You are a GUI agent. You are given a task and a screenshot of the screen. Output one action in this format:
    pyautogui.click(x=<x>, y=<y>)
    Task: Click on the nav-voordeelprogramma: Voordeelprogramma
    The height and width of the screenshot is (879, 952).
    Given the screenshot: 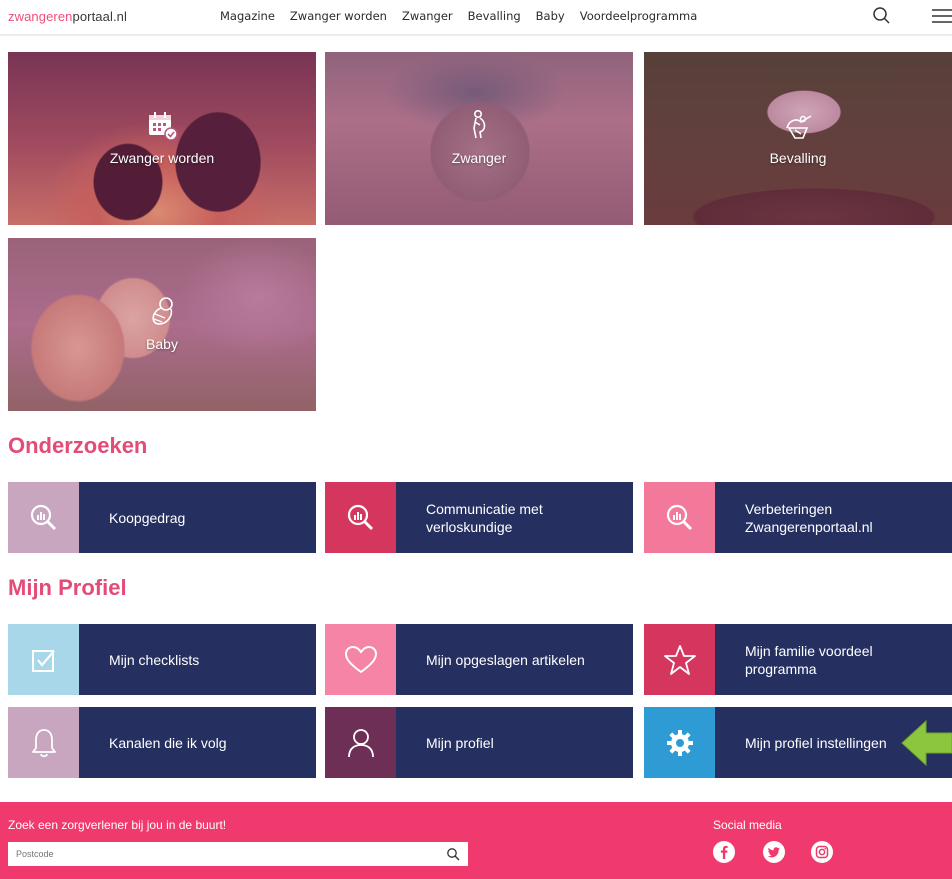 What is the action you would take?
    pyautogui.click(x=639, y=16)
    